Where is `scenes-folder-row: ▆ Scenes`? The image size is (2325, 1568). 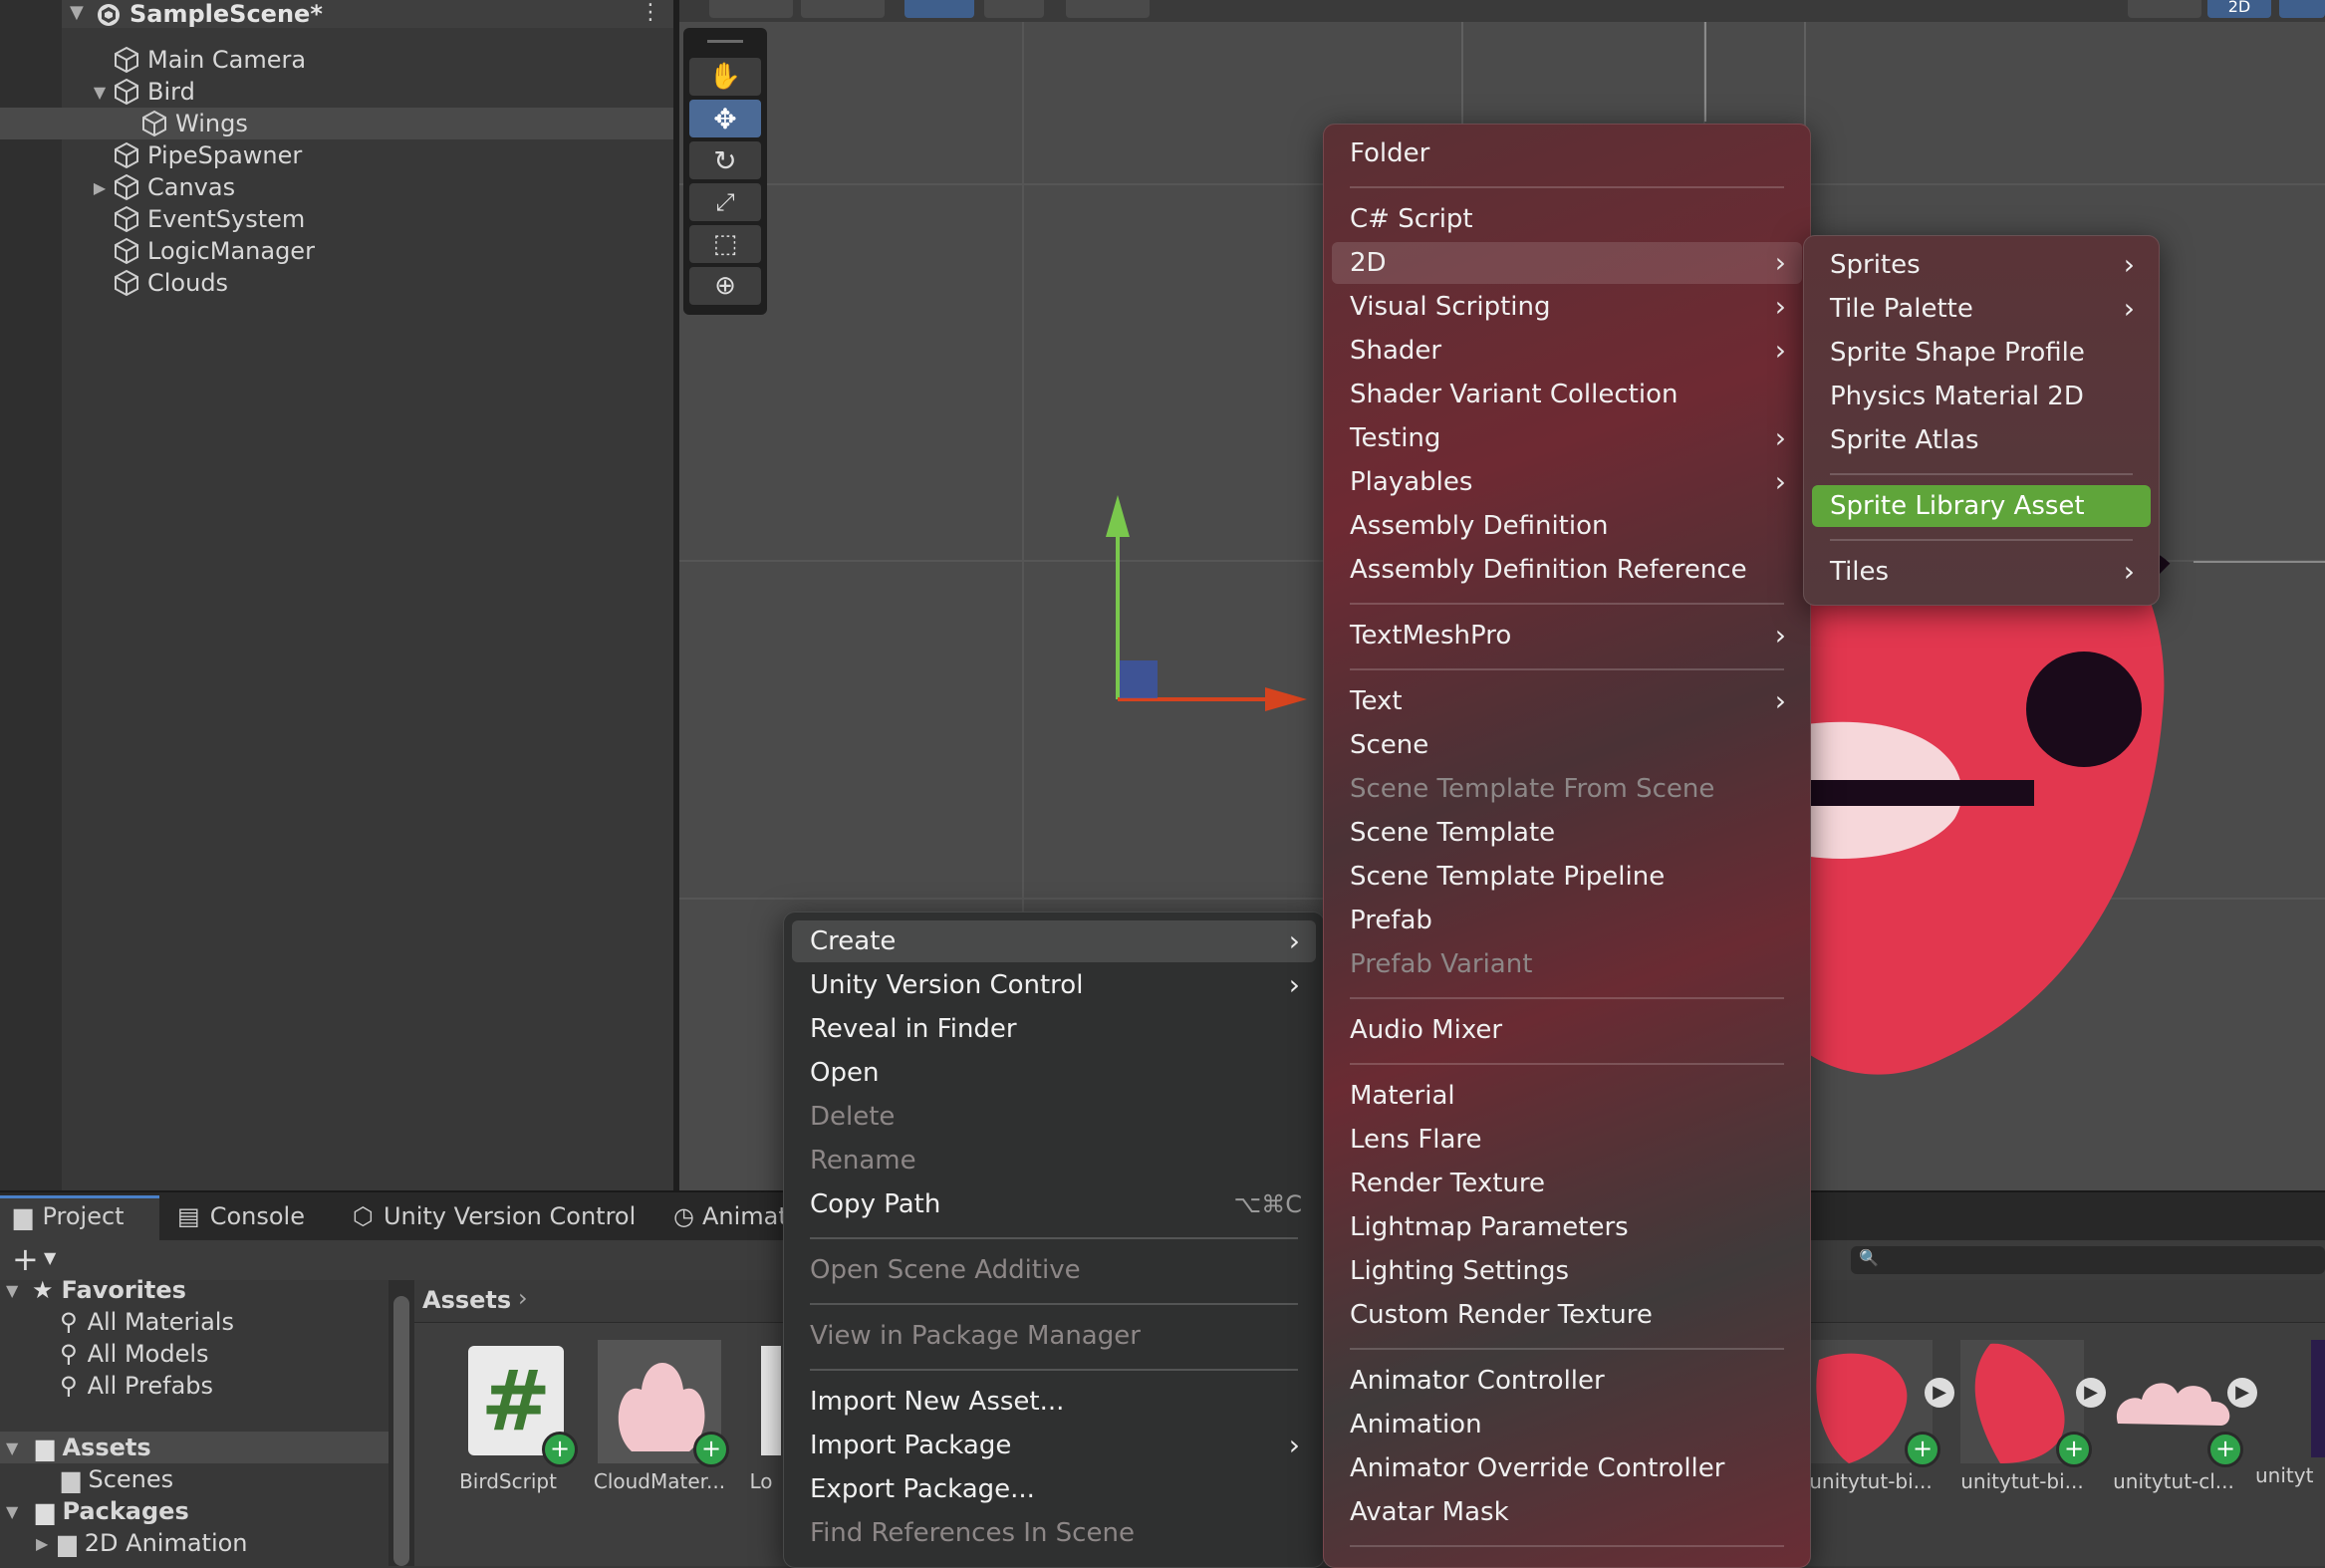
scenes-folder-row: ▆ Scenes is located at coordinates (194, 1479).